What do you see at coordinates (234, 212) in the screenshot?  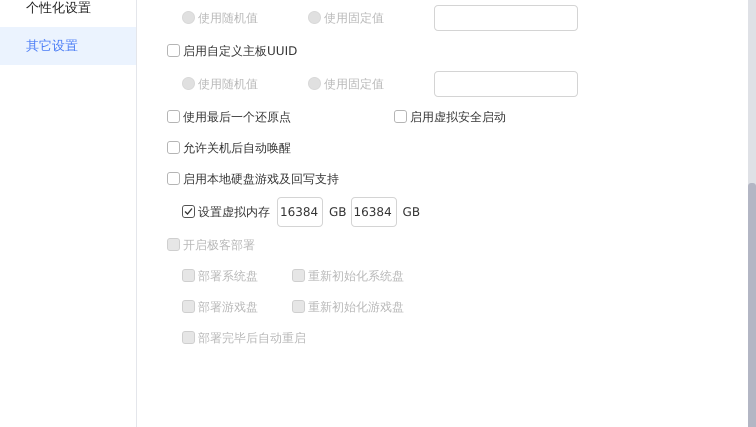 I see `checkbox-label: 设置虚拟内存` at bounding box center [234, 212].